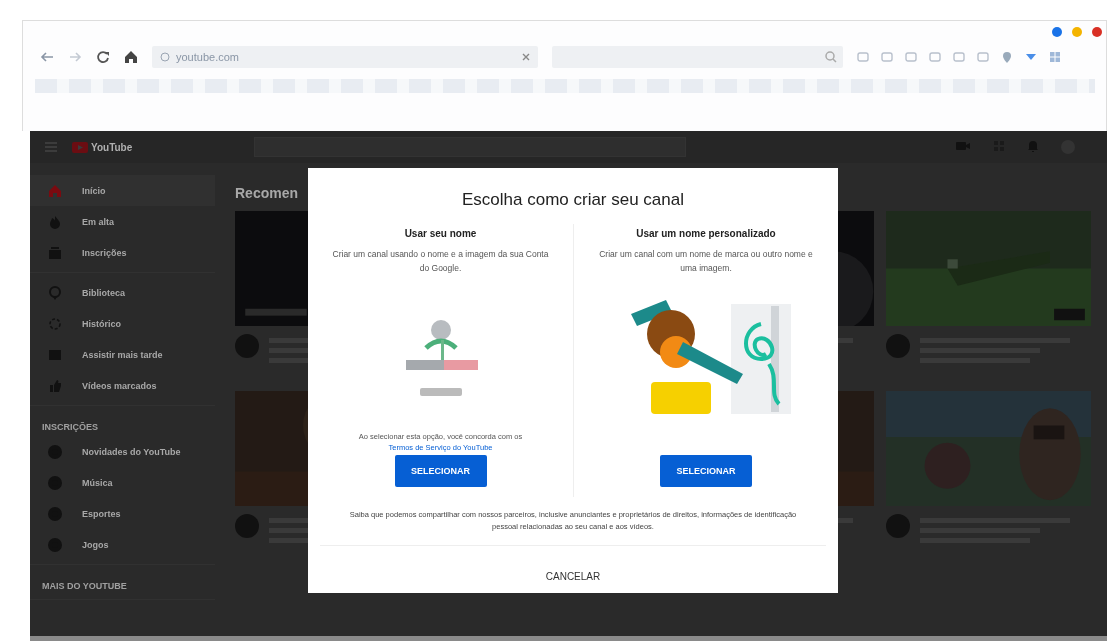  What do you see at coordinates (55, 385) in the screenshot?
I see `thumbs-up-icon` at bounding box center [55, 385].